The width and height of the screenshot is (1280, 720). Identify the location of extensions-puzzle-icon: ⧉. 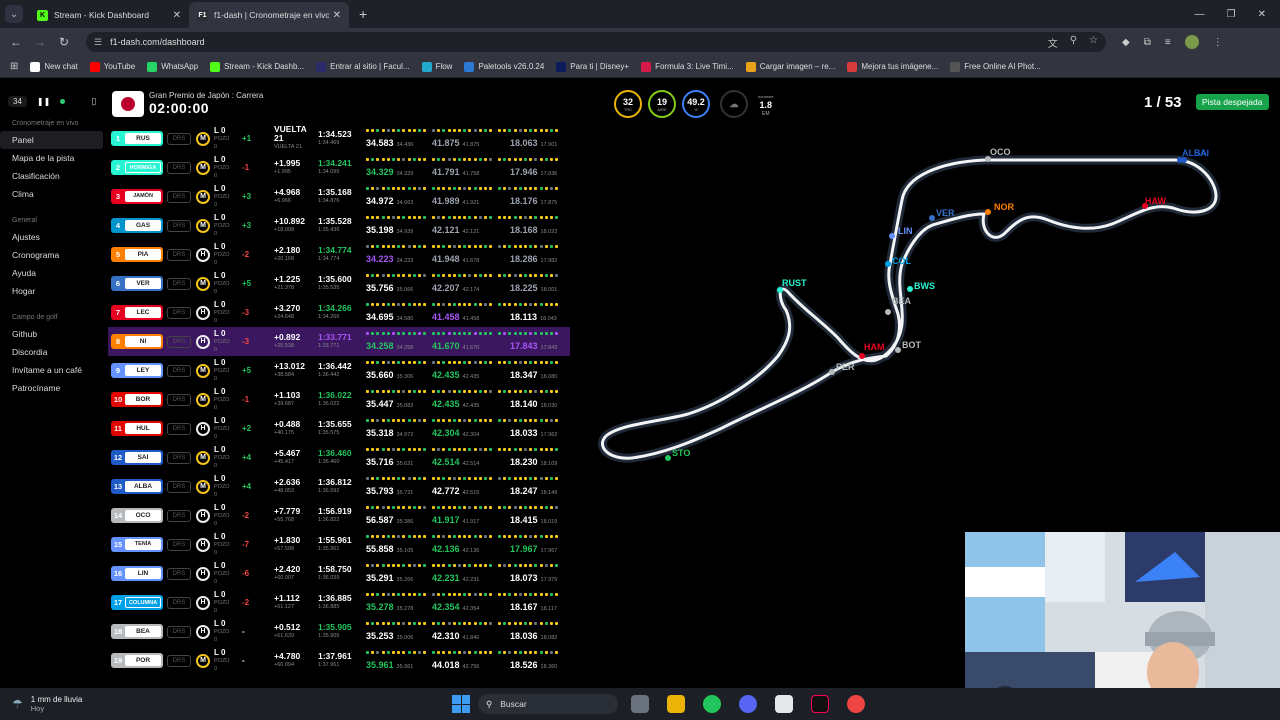
(1147, 42).